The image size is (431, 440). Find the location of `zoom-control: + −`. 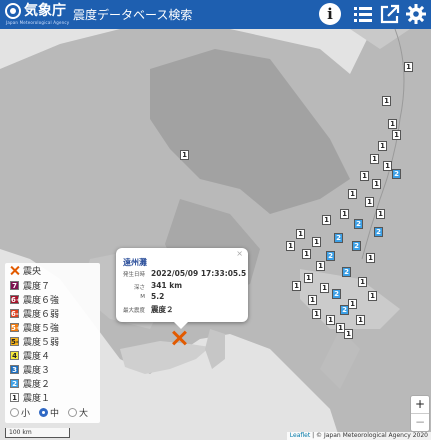

zoom-control: + − is located at coordinates (420, 413).